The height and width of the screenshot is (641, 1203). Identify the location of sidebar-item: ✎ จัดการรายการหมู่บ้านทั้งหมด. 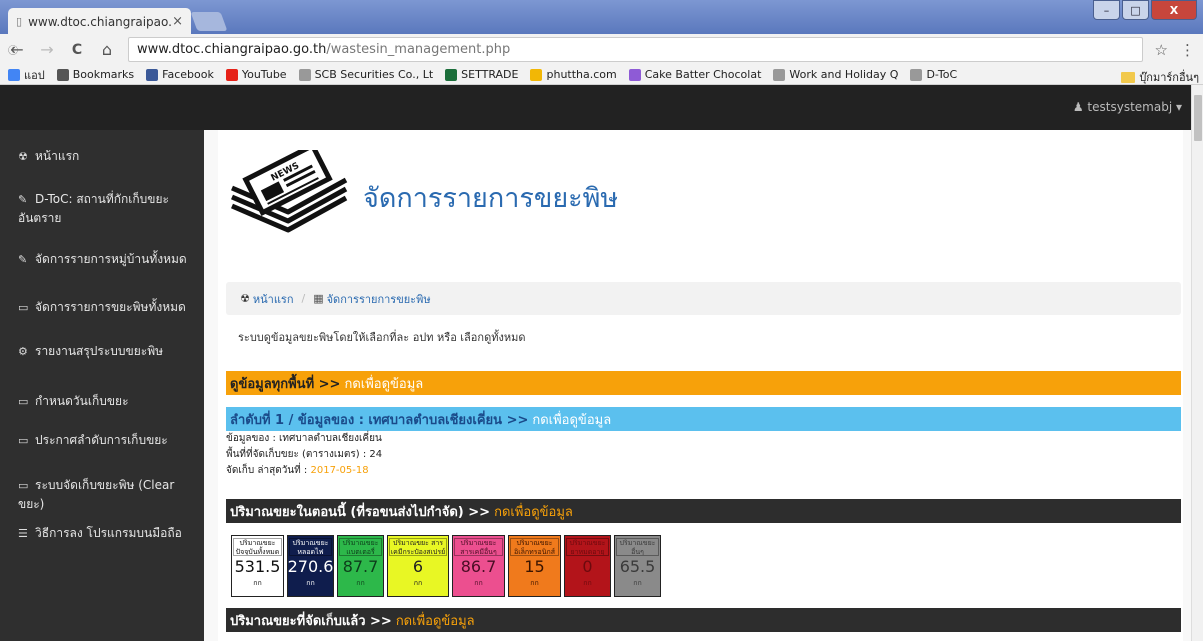
(108, 259).